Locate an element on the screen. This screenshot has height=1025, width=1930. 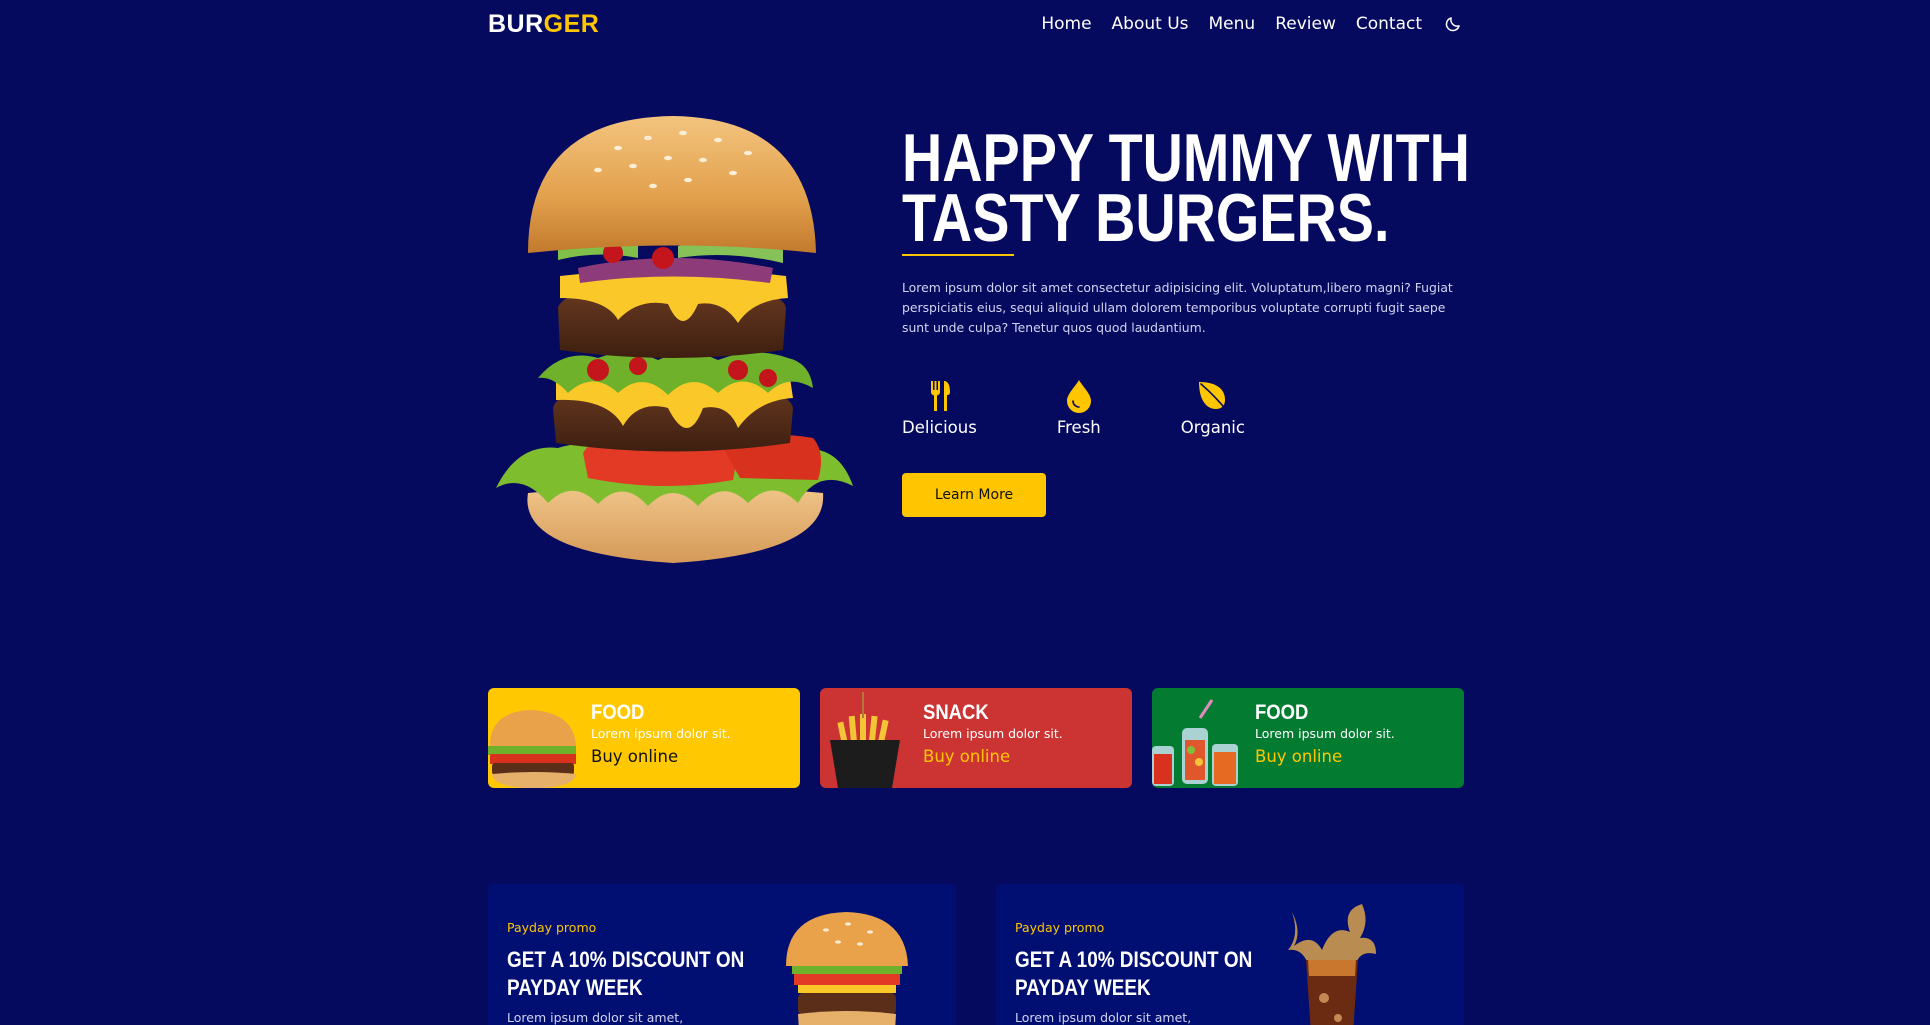
nav-link-review: Review is located at coordinates (1305, 24).